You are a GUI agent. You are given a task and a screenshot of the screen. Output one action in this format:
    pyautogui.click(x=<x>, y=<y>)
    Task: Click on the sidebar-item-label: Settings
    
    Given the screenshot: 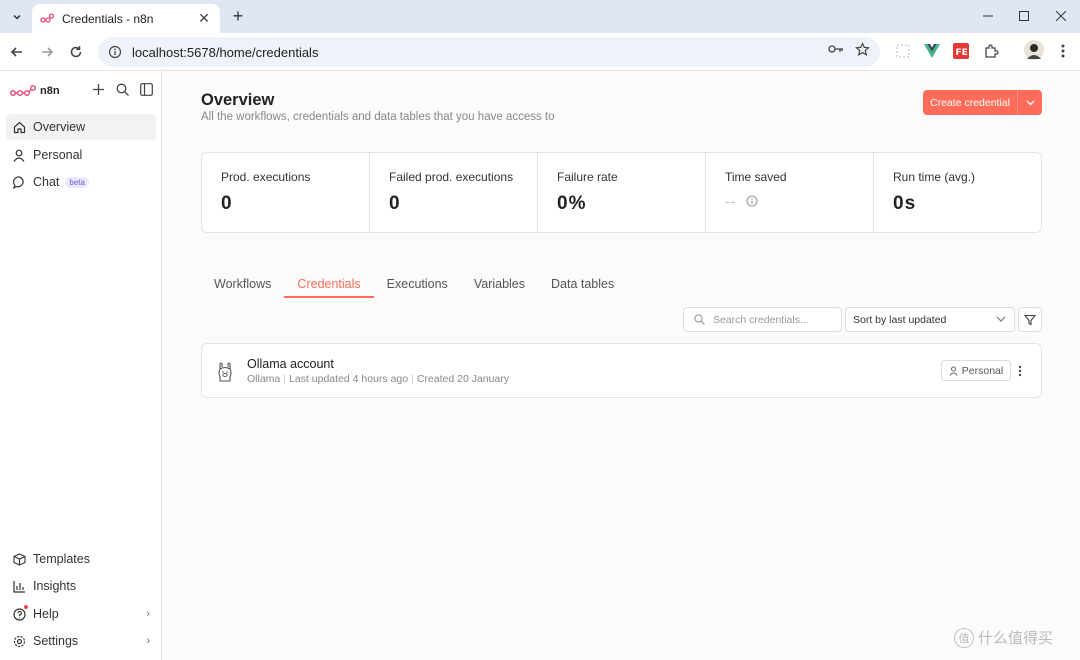 What is the action you would take?
    pyautogui.click(x=56, y=641)
    